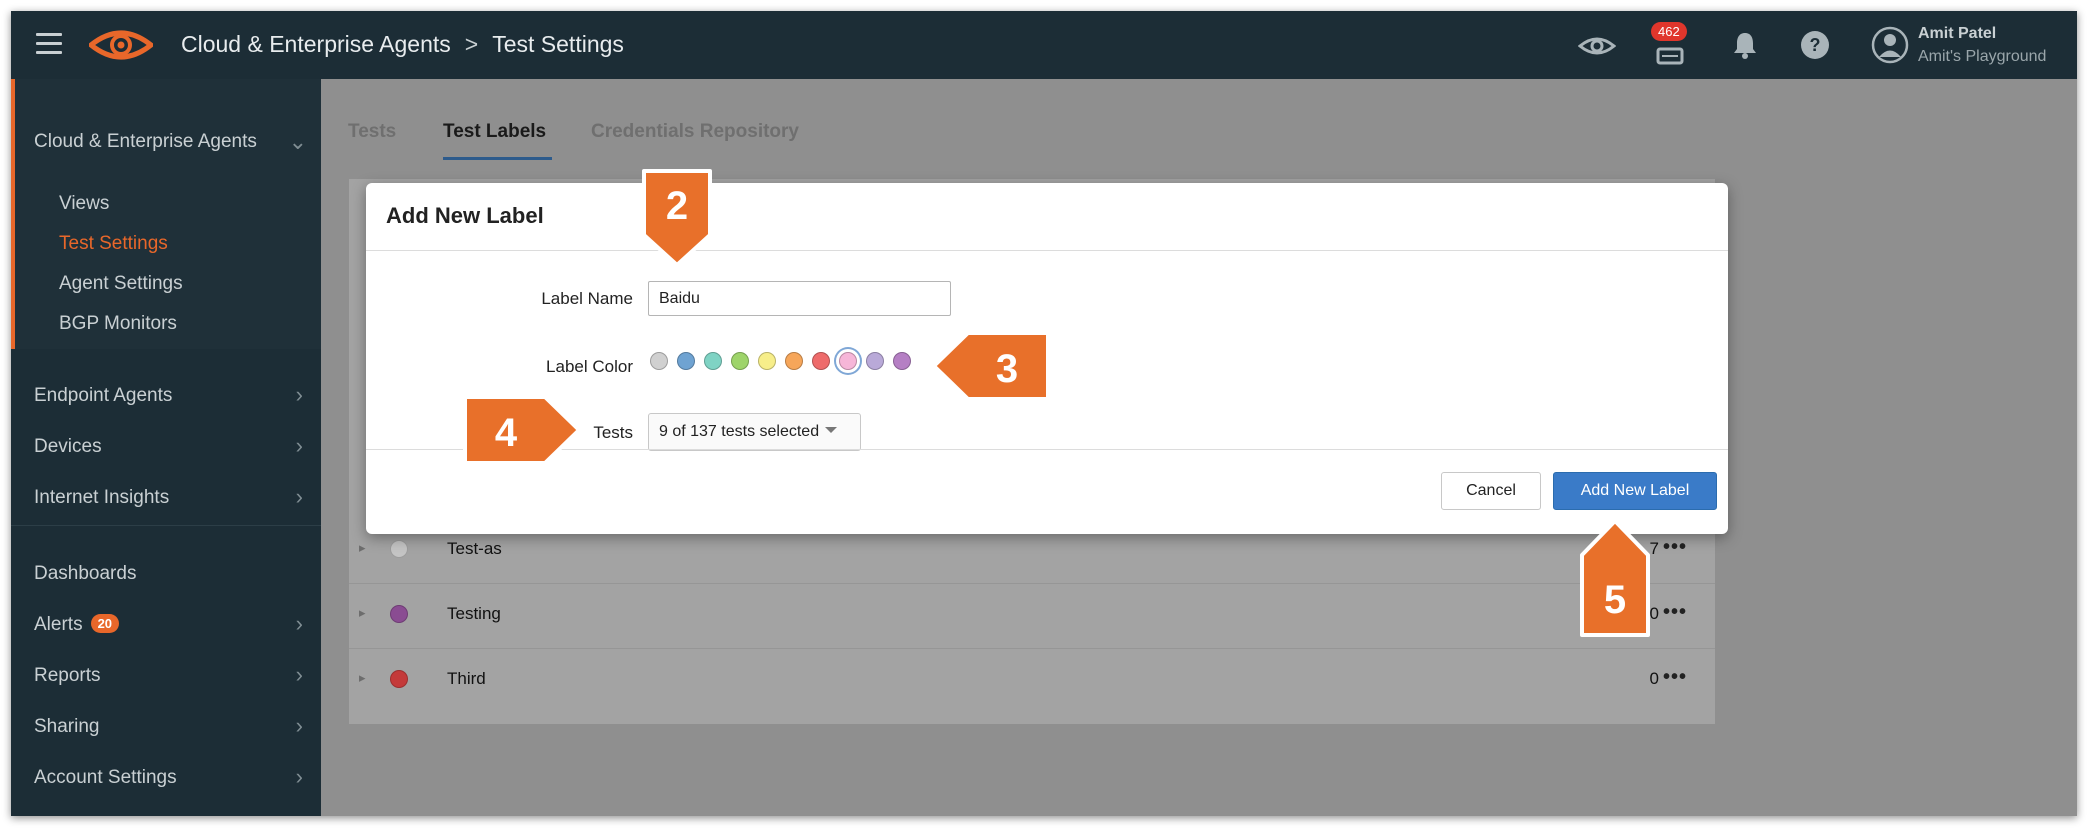 The image size is (2096, 834). I want to click on sidebar-divider, so click(166, 525).